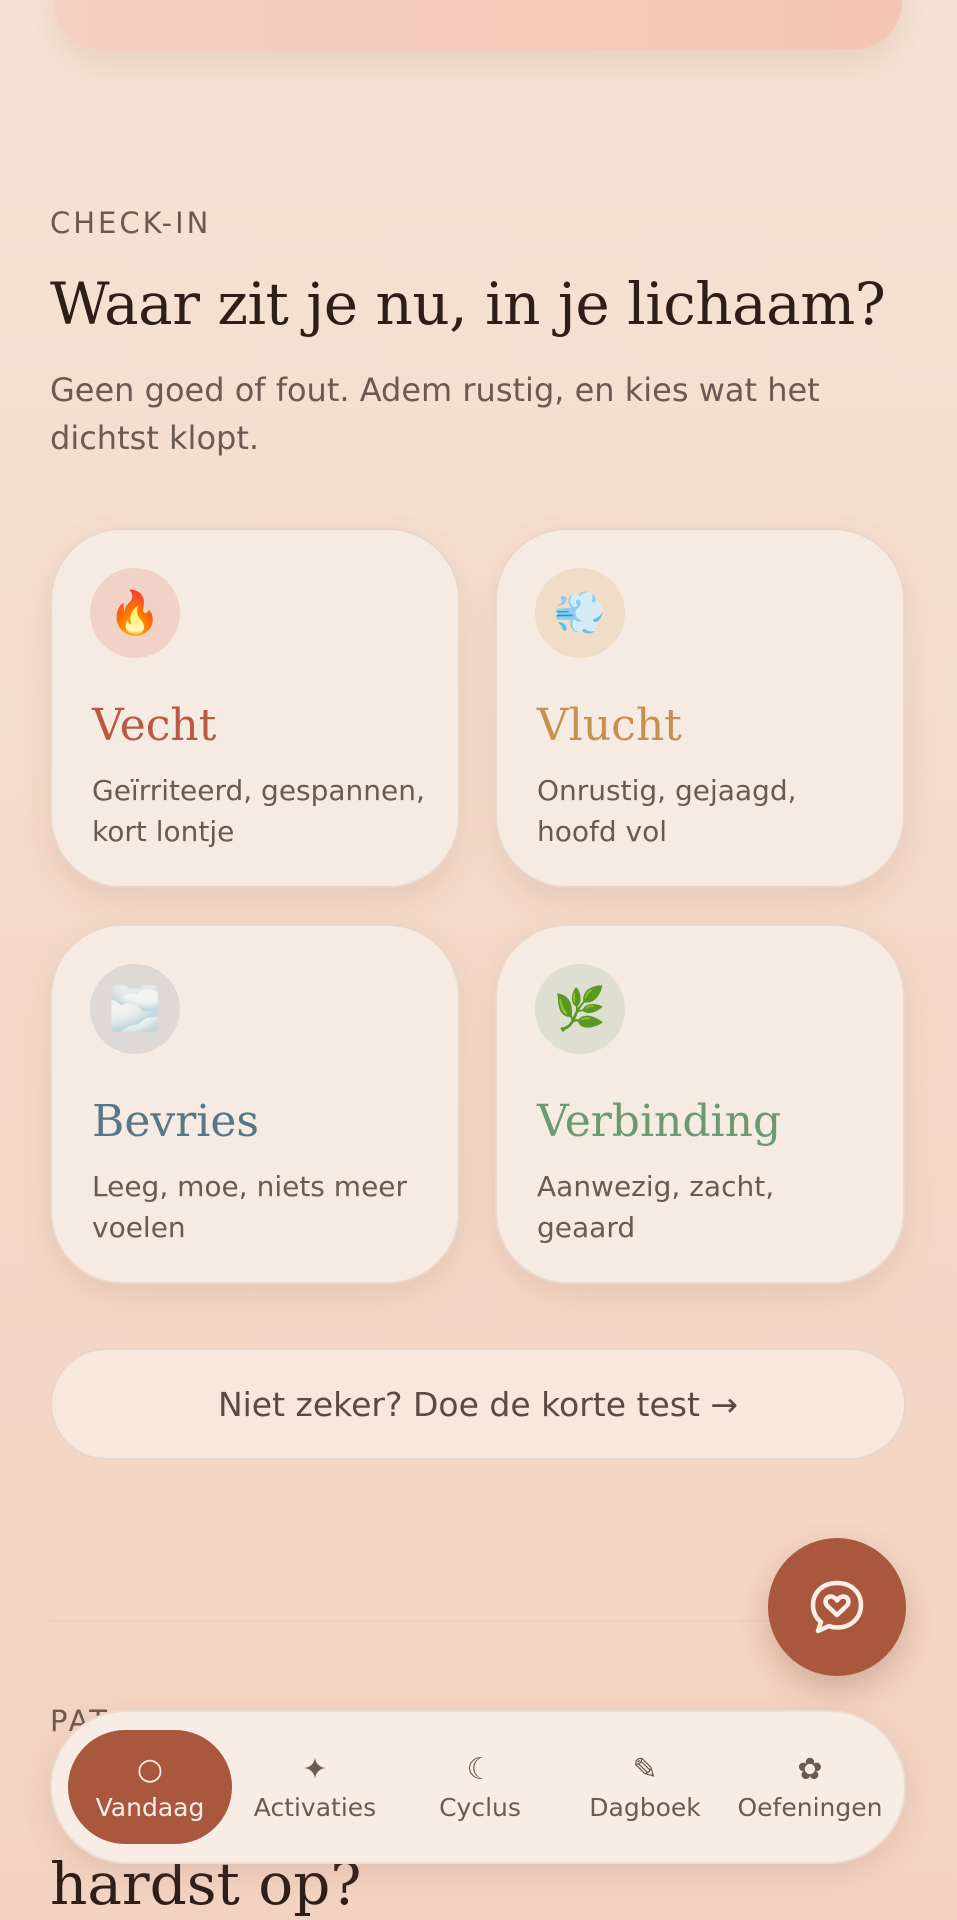 The height and width of the screenshot is (1920, 957). What do you see at coordinates (700, 708) in the screenshot?
I see `state-card-vlucht: 💨 Vlucht Onrustig, gejaagd, hoofd vol` at bounding box center [700, 708].